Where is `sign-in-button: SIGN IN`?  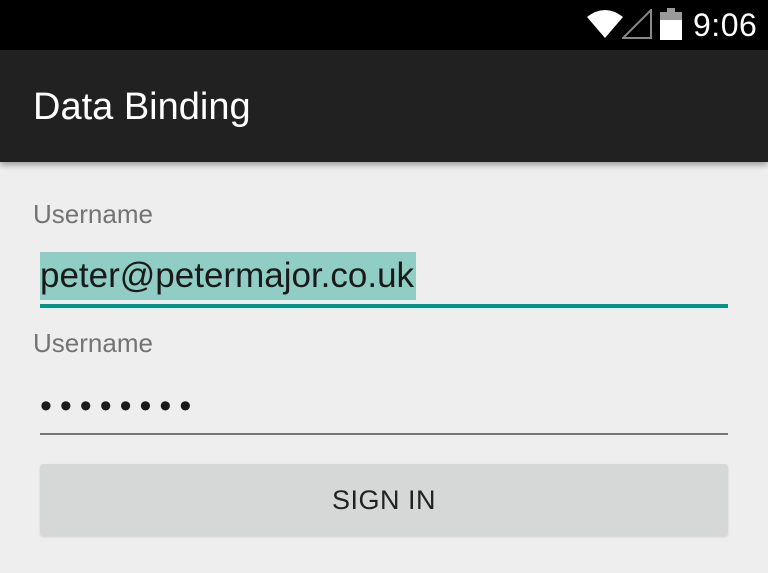
sign-in-button: SIGN IN is located at coordinates (384, 500).